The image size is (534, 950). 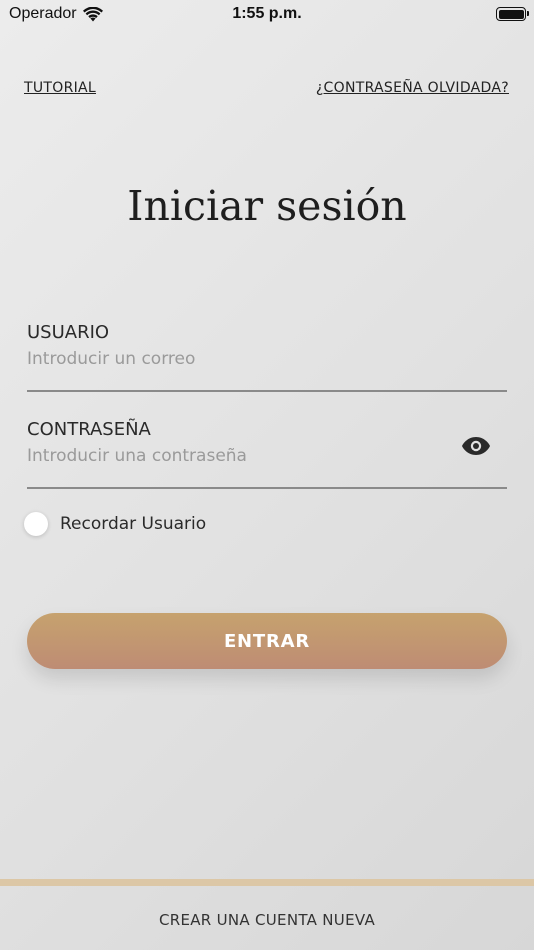 What do you see at coordinates (68, 332) in the screenshot?
I see `user-label: USUARIO` at bounding box center [68, 332].